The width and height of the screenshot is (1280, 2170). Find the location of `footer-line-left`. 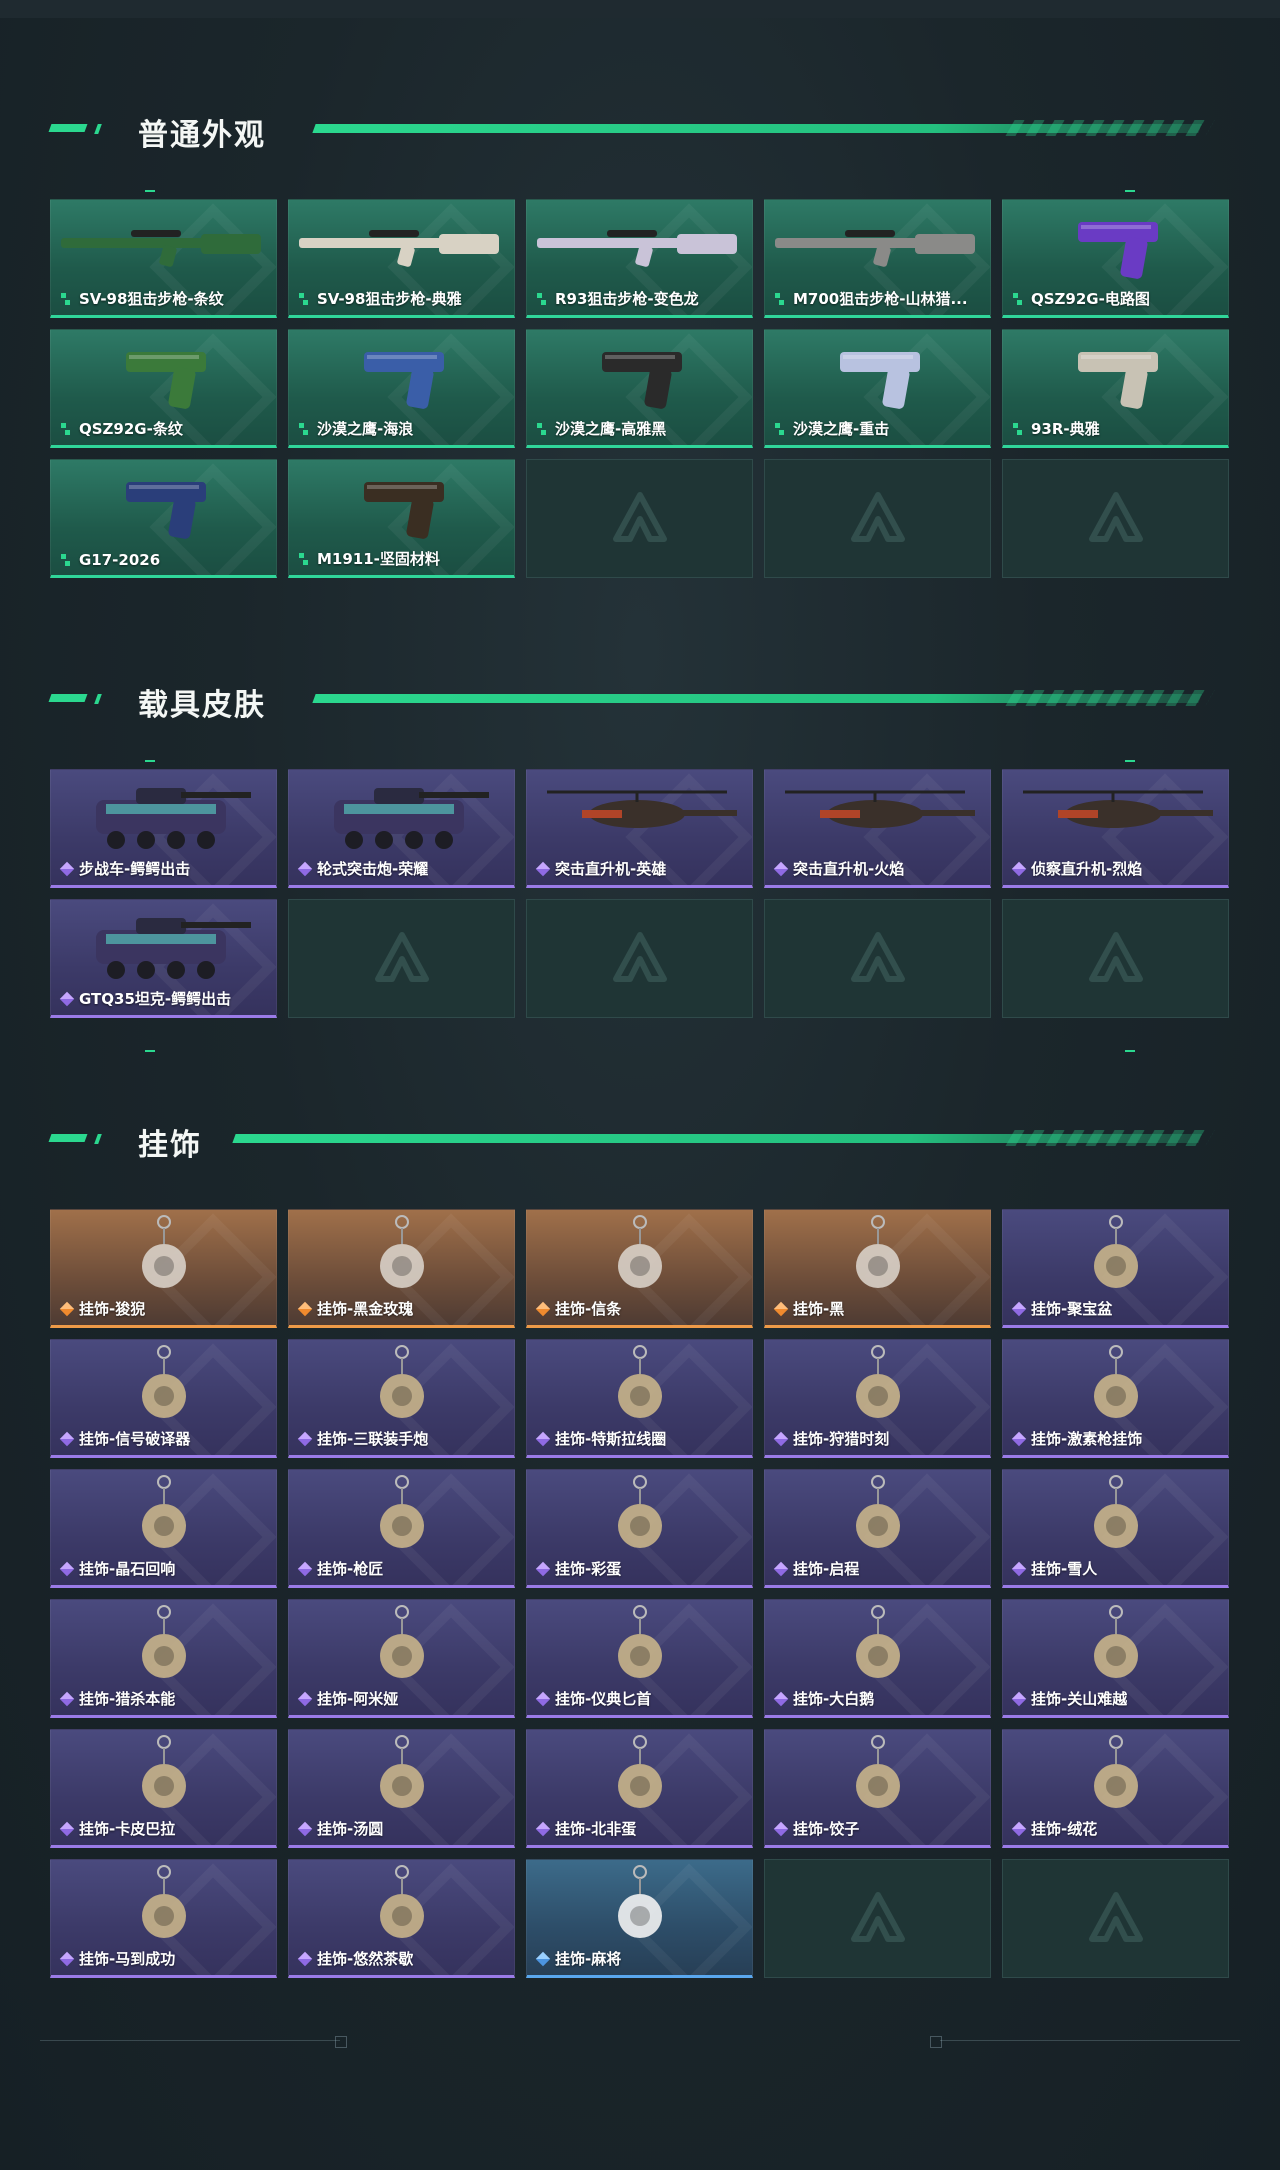

footer-line-left is located at coordinates (190, 2040).